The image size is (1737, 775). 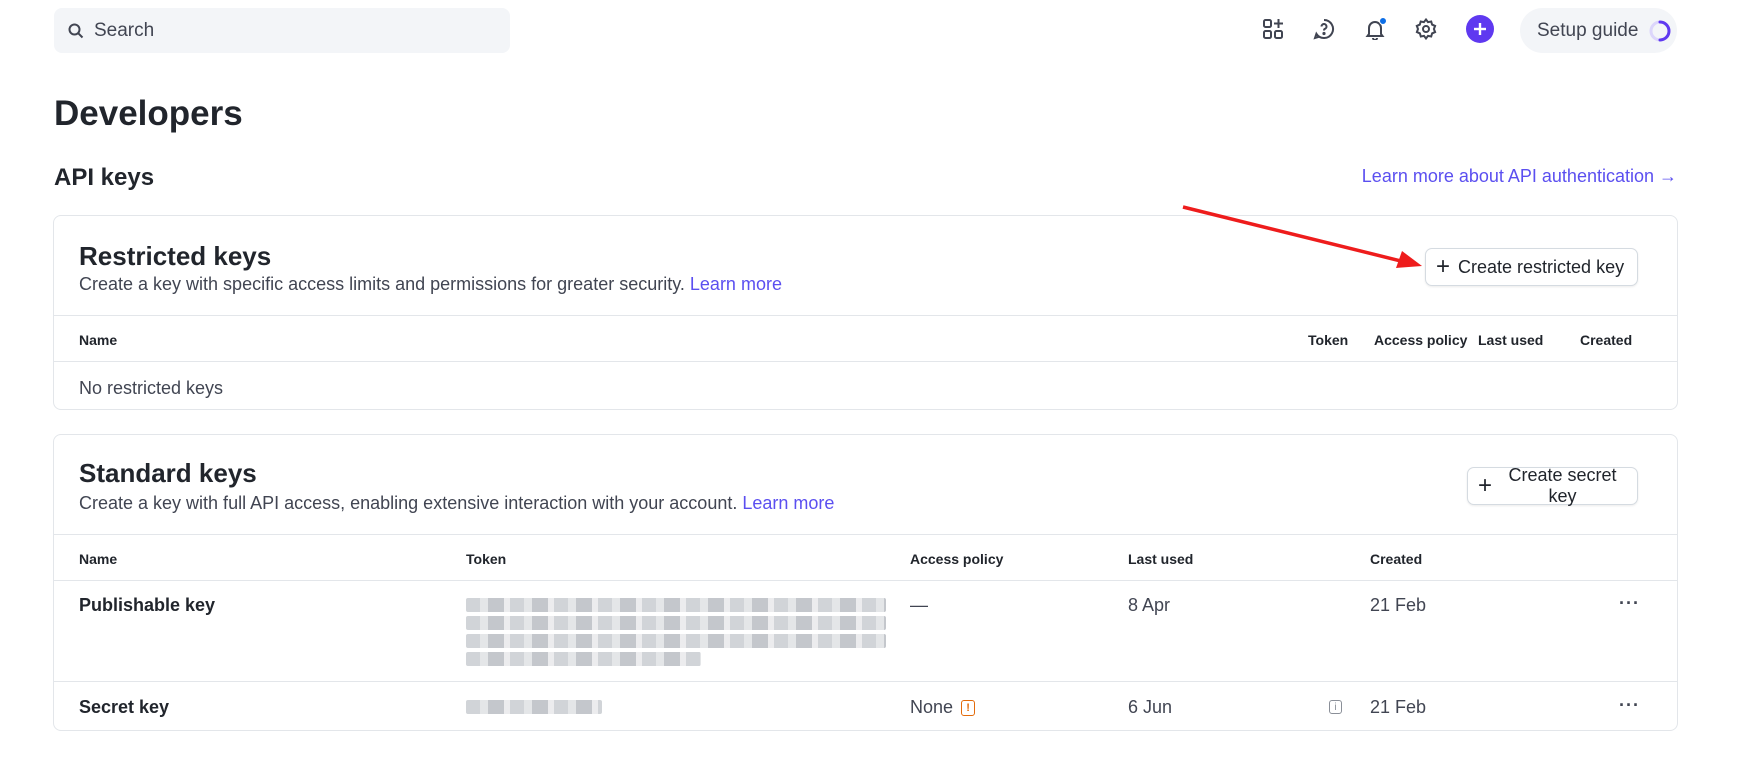 What do you see at coordinates (1324, 29) in the screenshot?
I see `help-icon` at bounding box center [1324, 29].